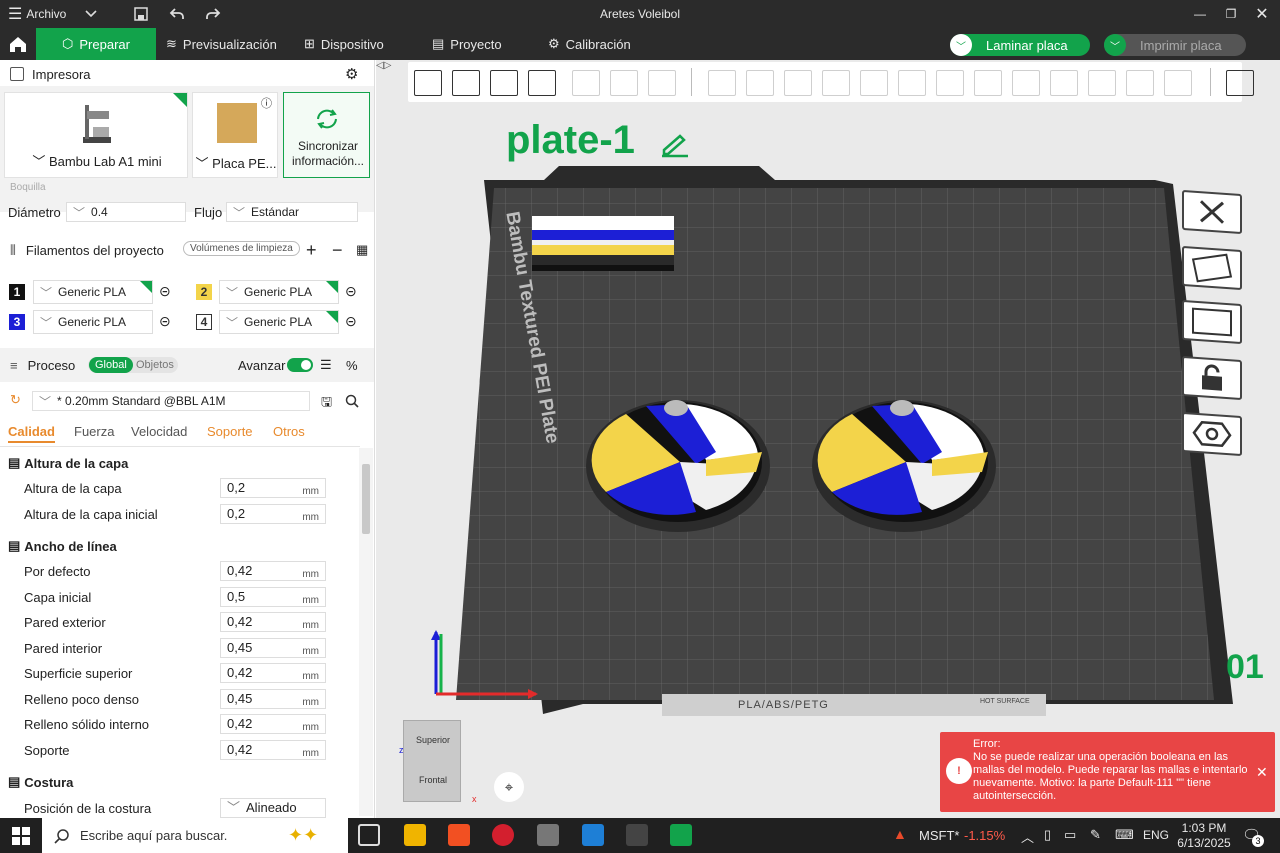  Describe the element at coordinates (213, 14) in the screenshot. I see `redo-icon` at that location.